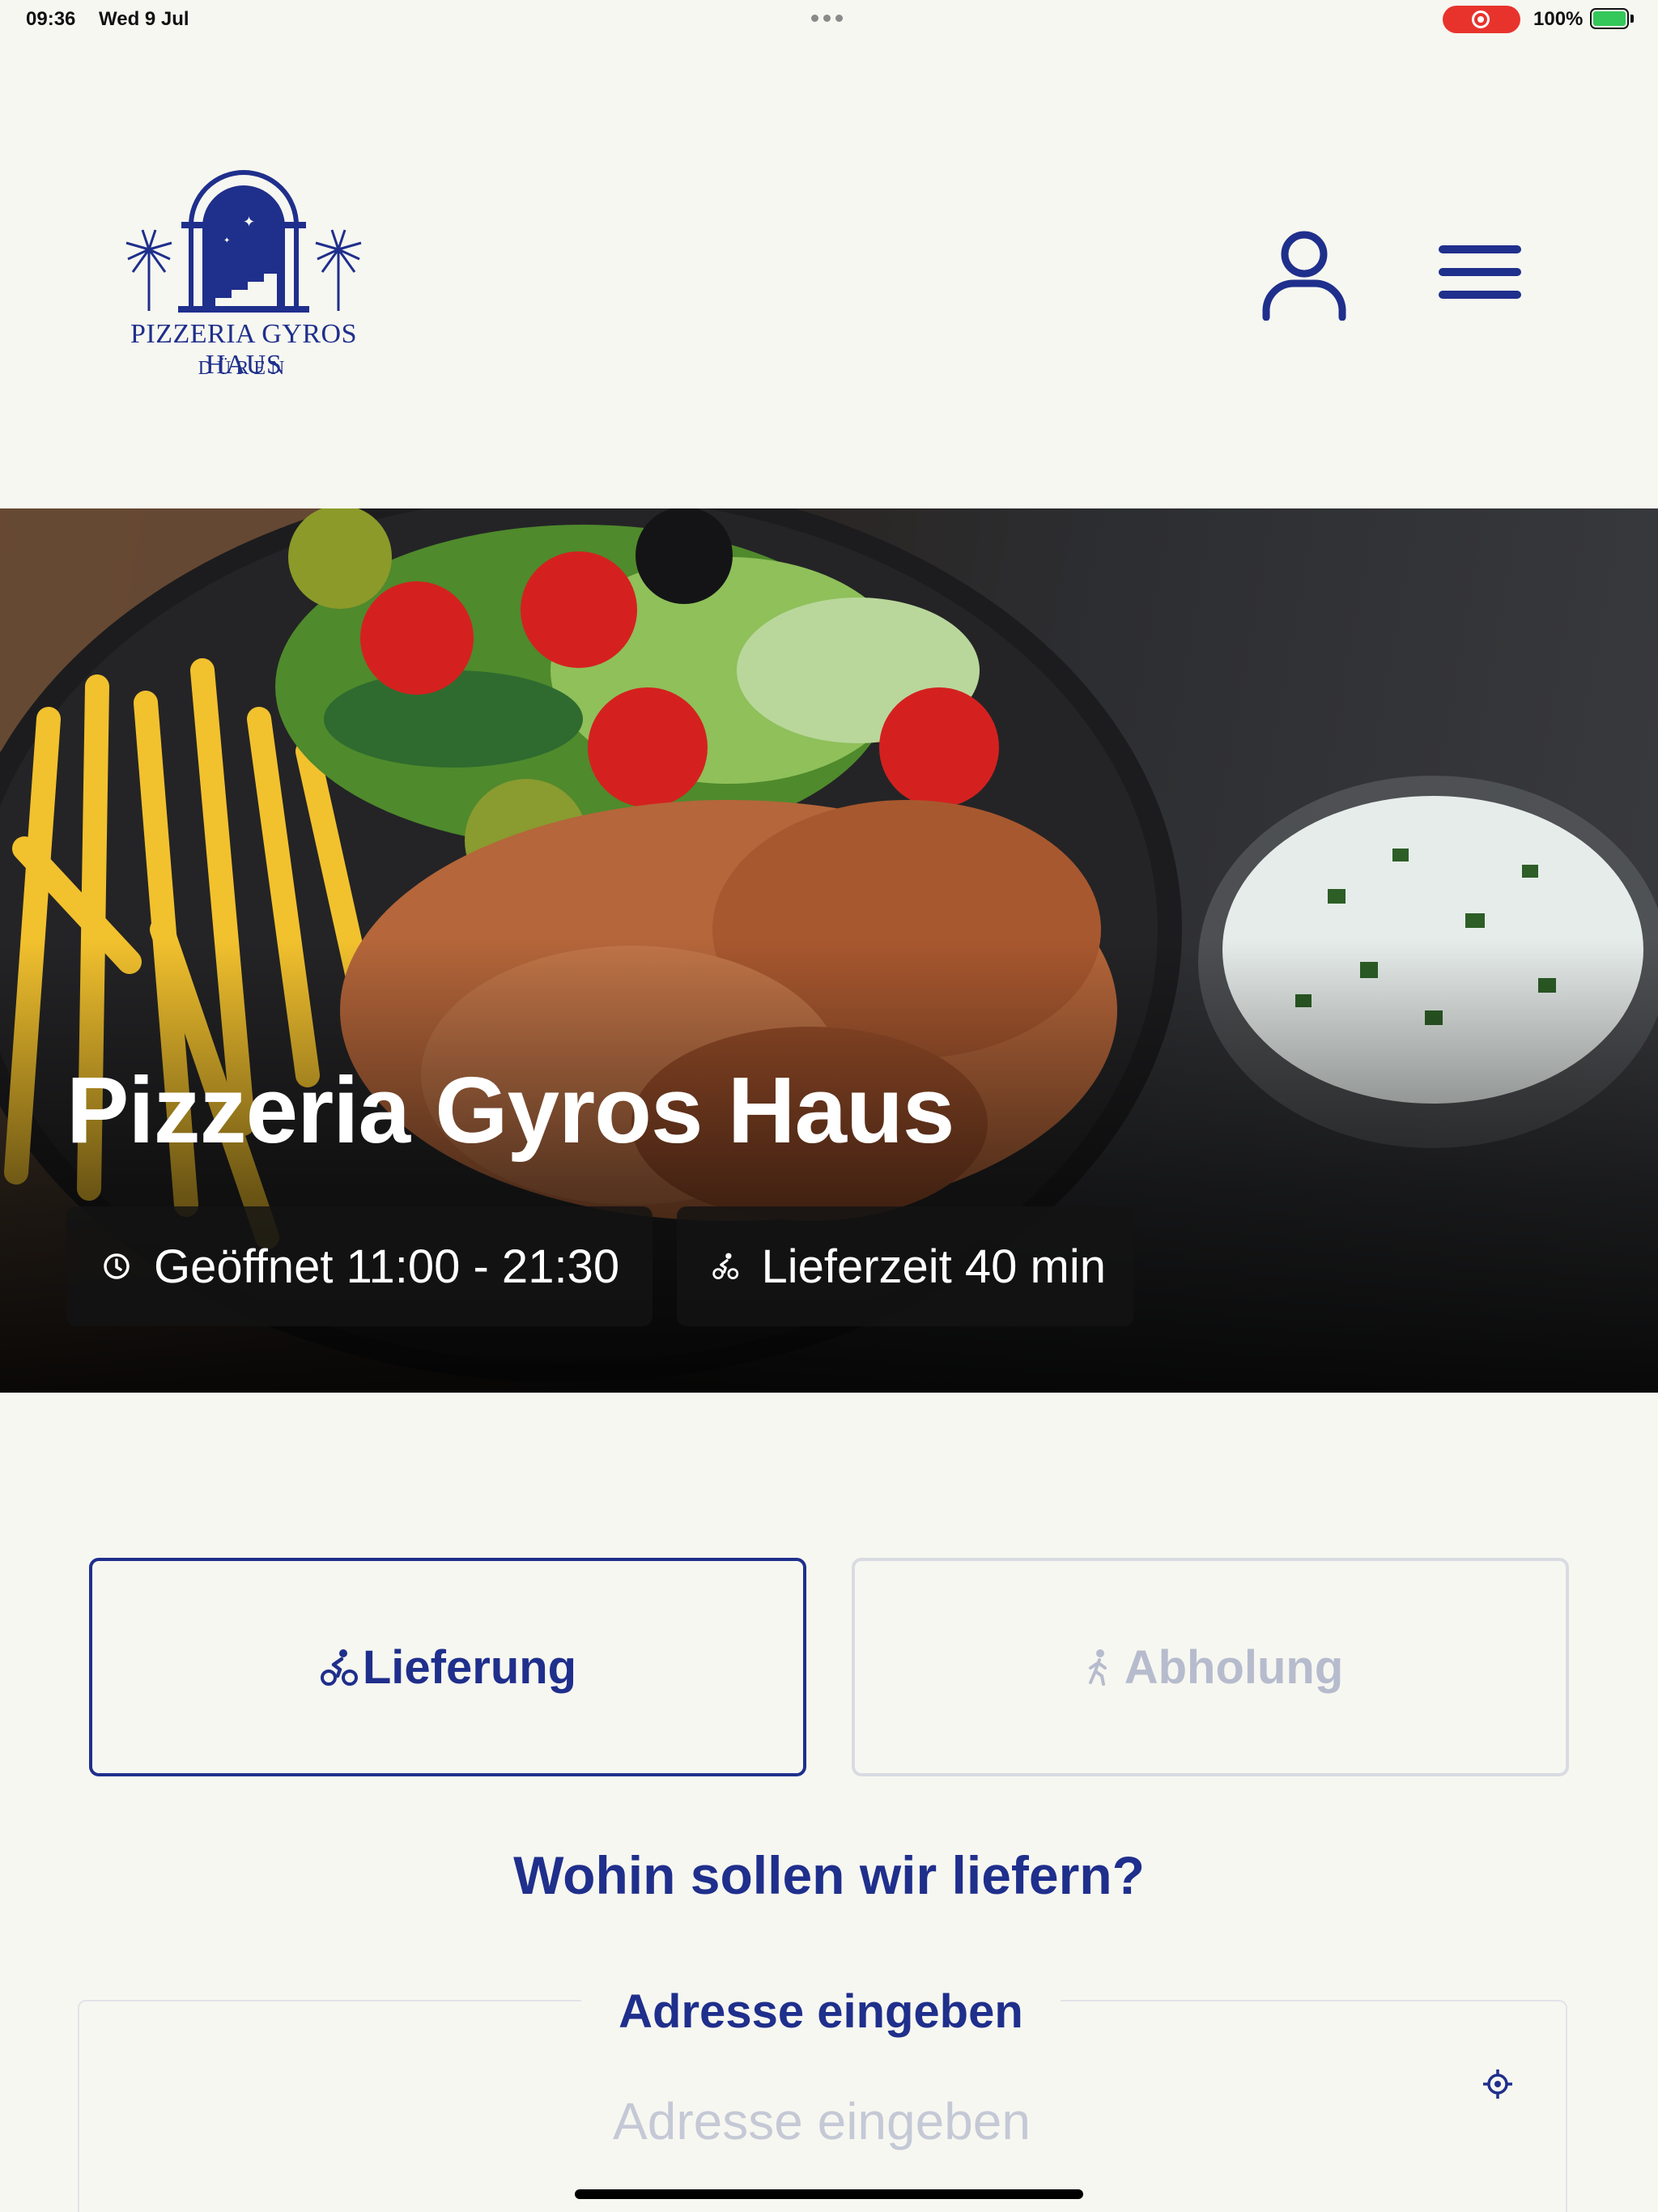 The image size is (1658, 2212). Describe the element at coordinates (244, 368) in the screenshot. I see `logo-city-name: DÜREN` at that location.